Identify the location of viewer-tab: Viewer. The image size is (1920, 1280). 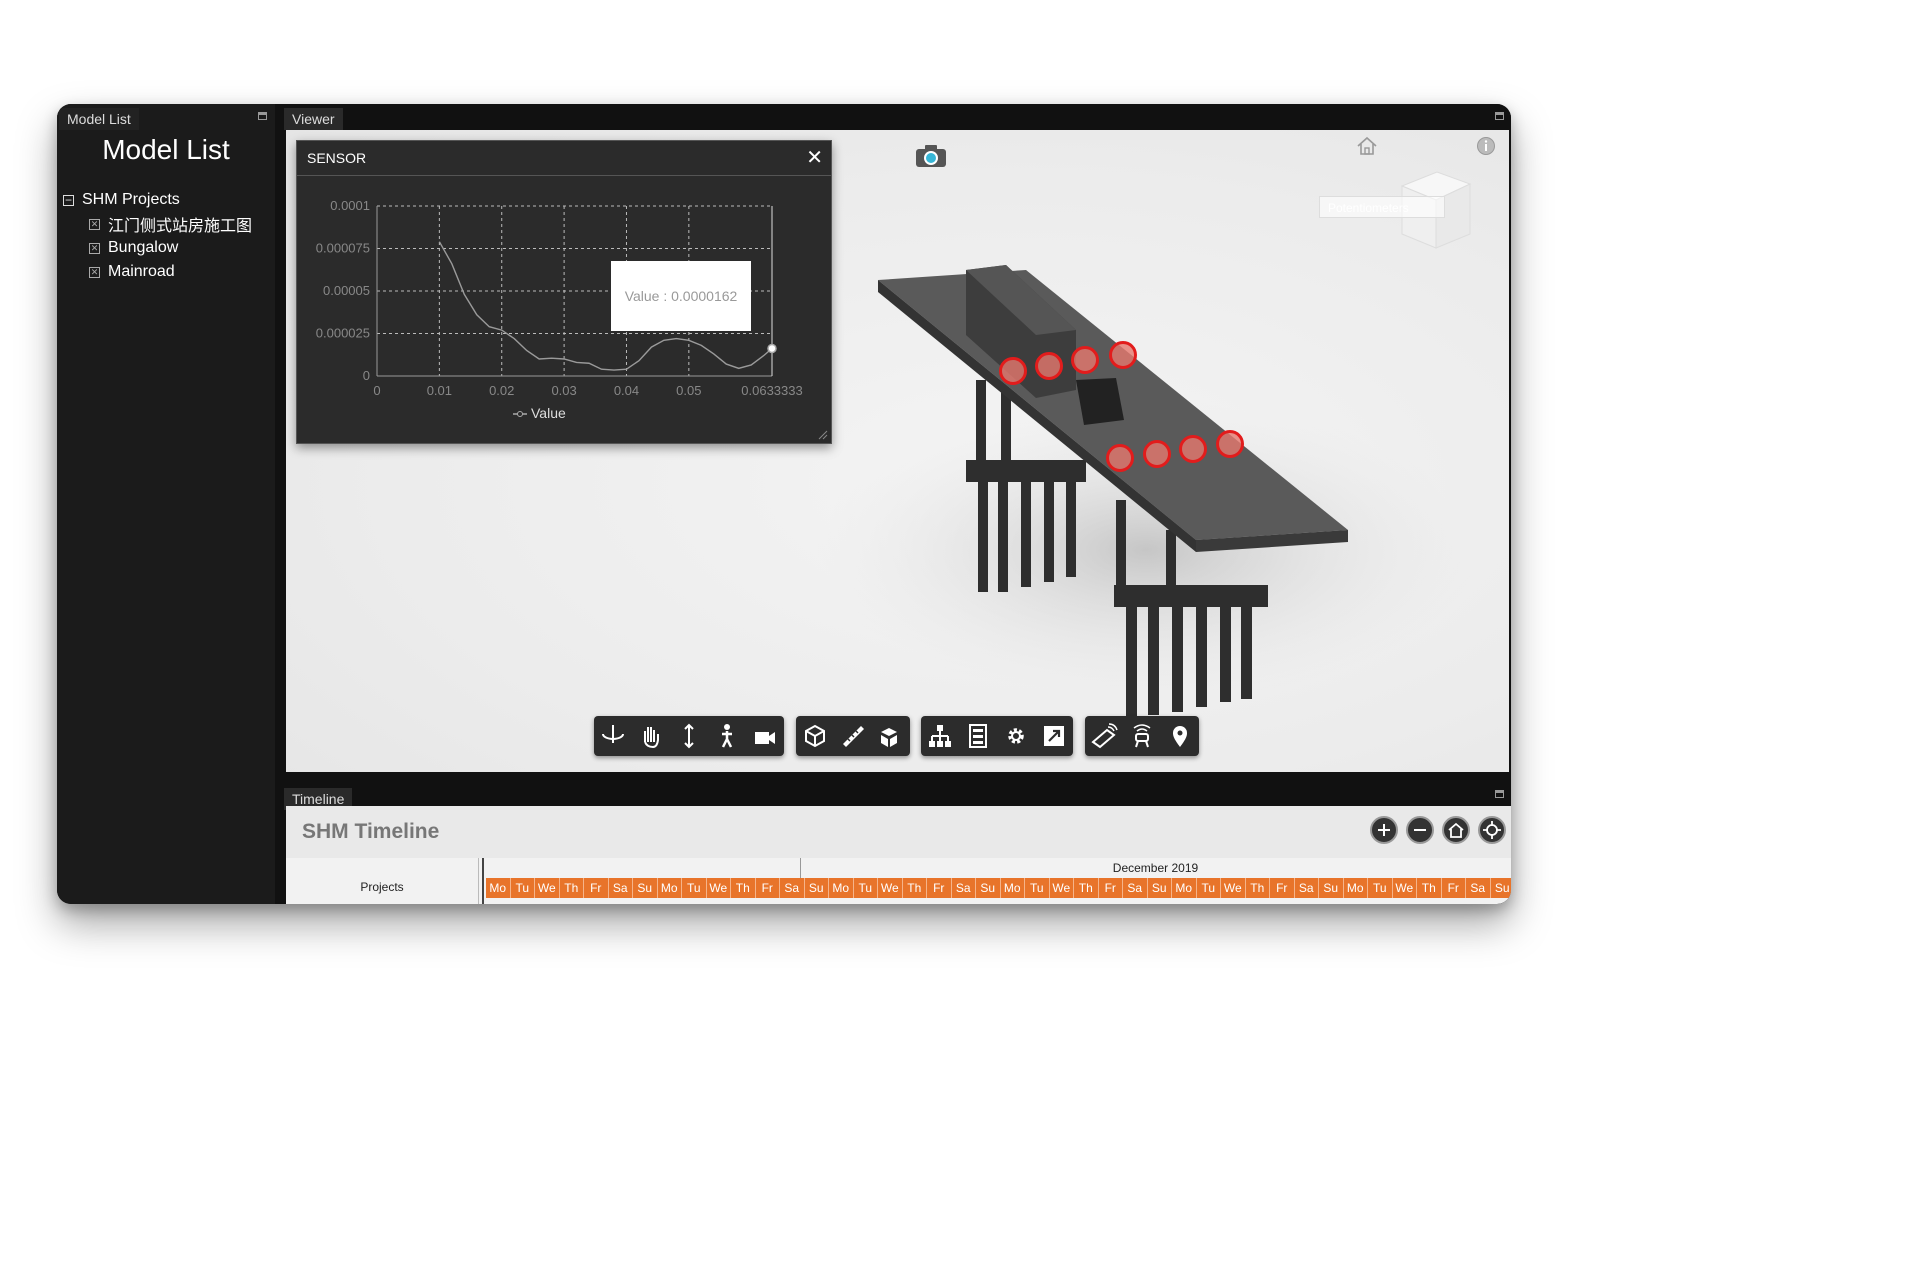
(313, 119).